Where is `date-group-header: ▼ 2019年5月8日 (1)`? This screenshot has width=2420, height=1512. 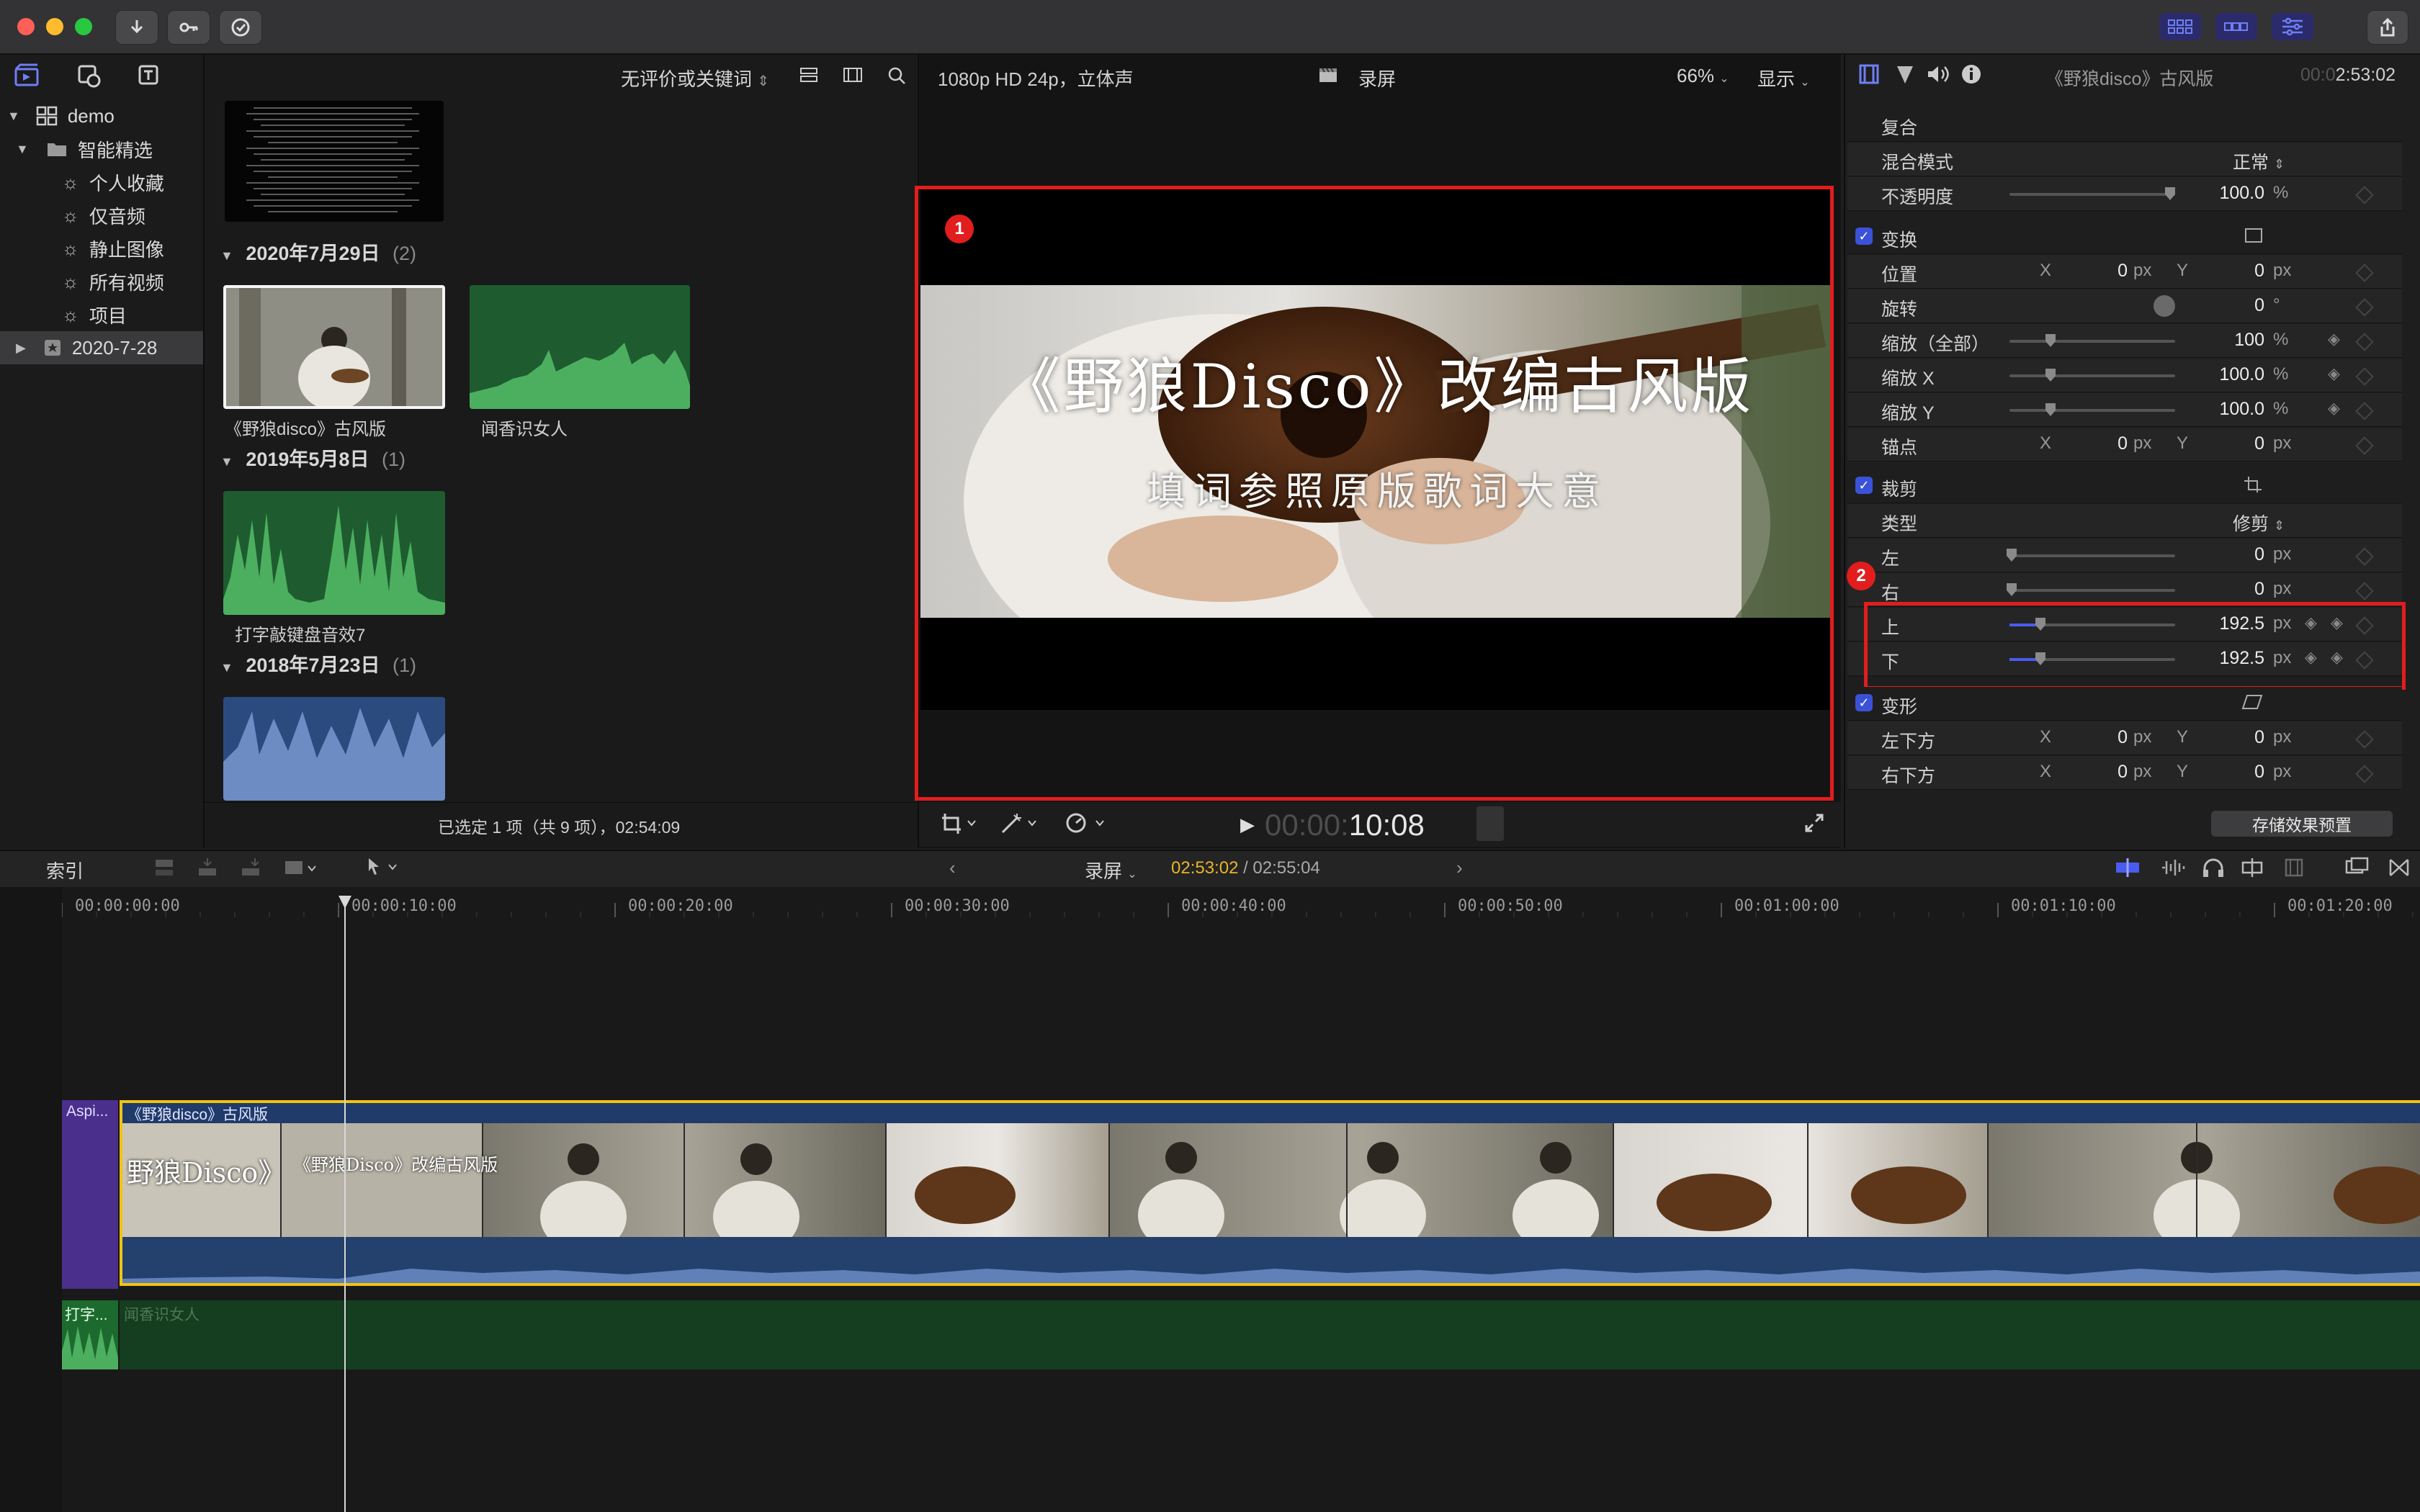
date-group-header: ▼ 2019年5月8日 (1) is located at coordinates (312, 458).